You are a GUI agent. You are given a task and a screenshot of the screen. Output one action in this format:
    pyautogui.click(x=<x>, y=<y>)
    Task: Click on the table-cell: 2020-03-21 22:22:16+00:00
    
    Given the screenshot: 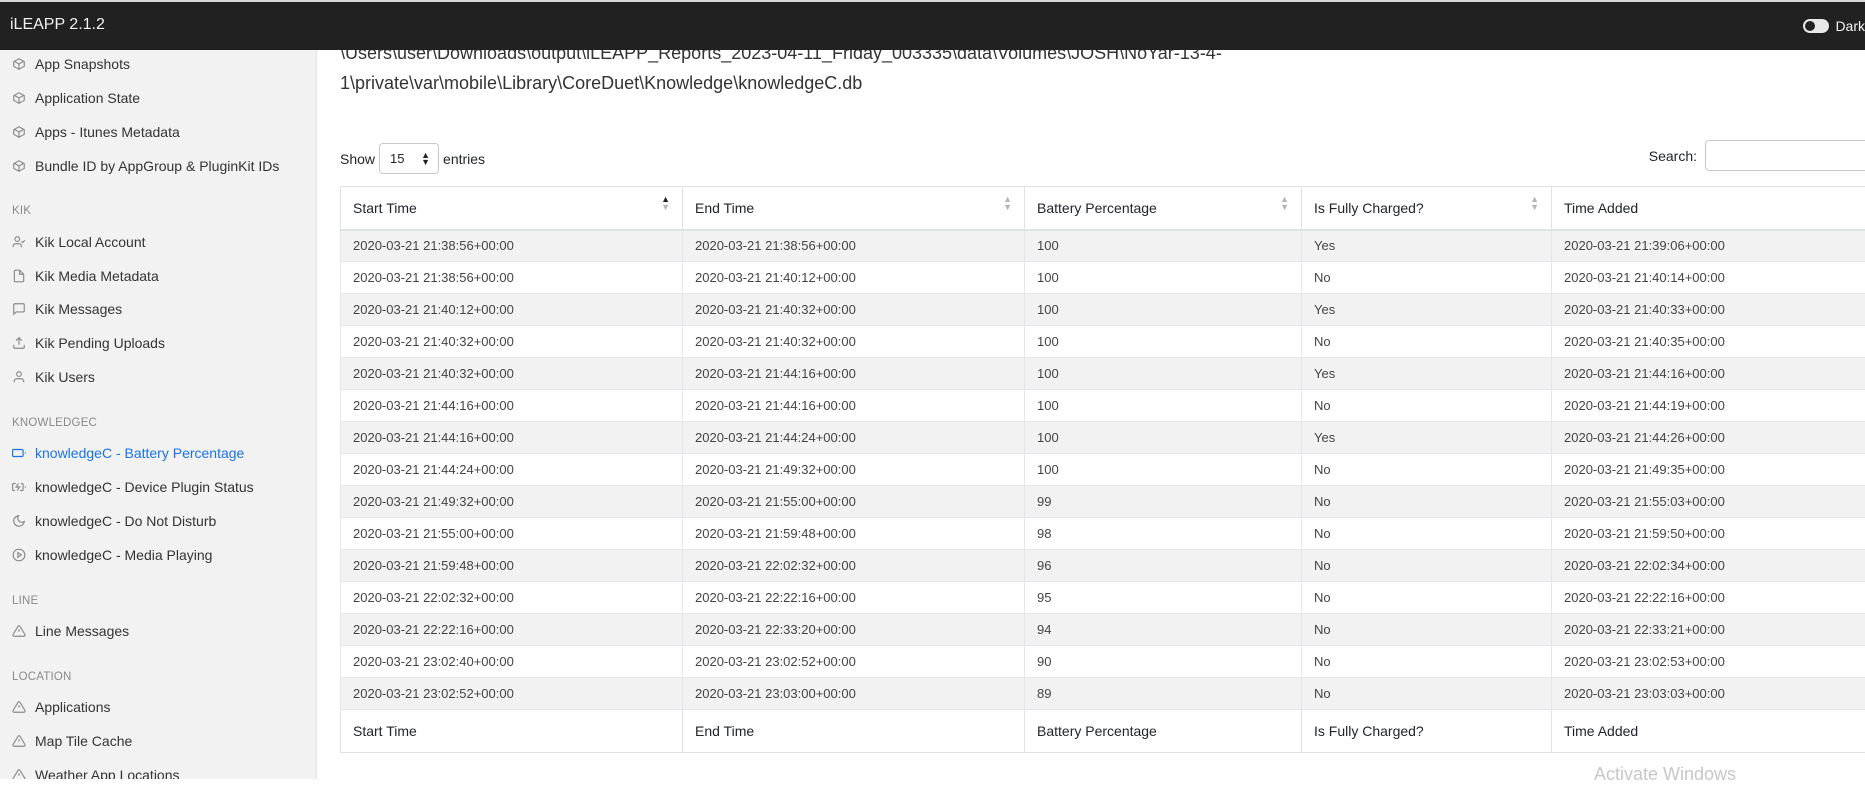 What is the action you would take?
    pyautogui.click(x=854, y=598)
    